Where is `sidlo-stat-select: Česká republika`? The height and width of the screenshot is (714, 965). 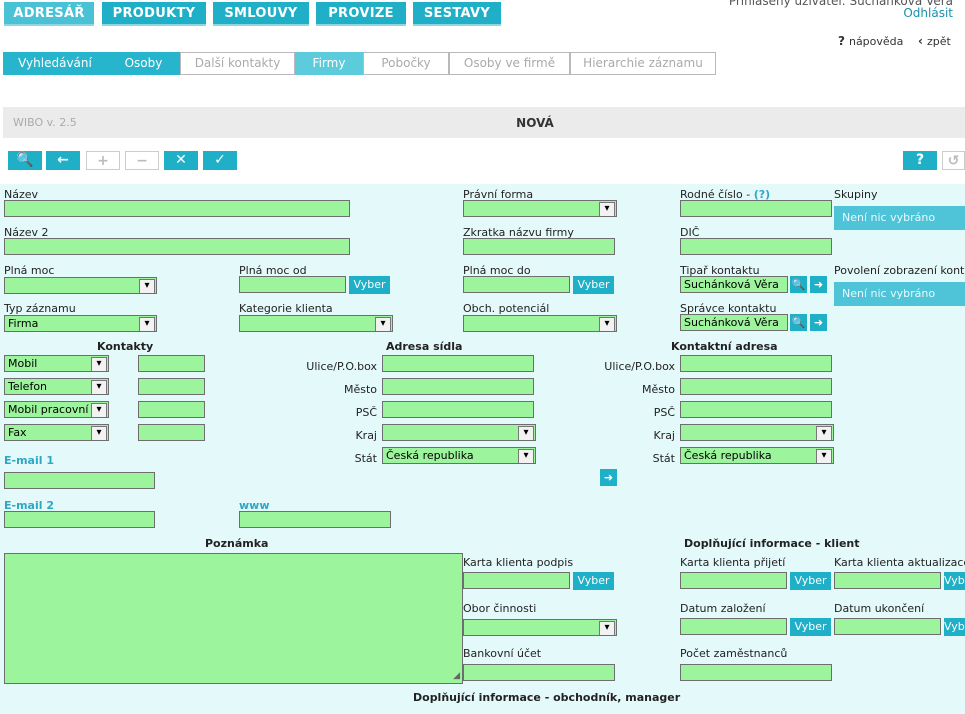
sidlo-stat-select: Česká republika is located at coordinates (459, 455).